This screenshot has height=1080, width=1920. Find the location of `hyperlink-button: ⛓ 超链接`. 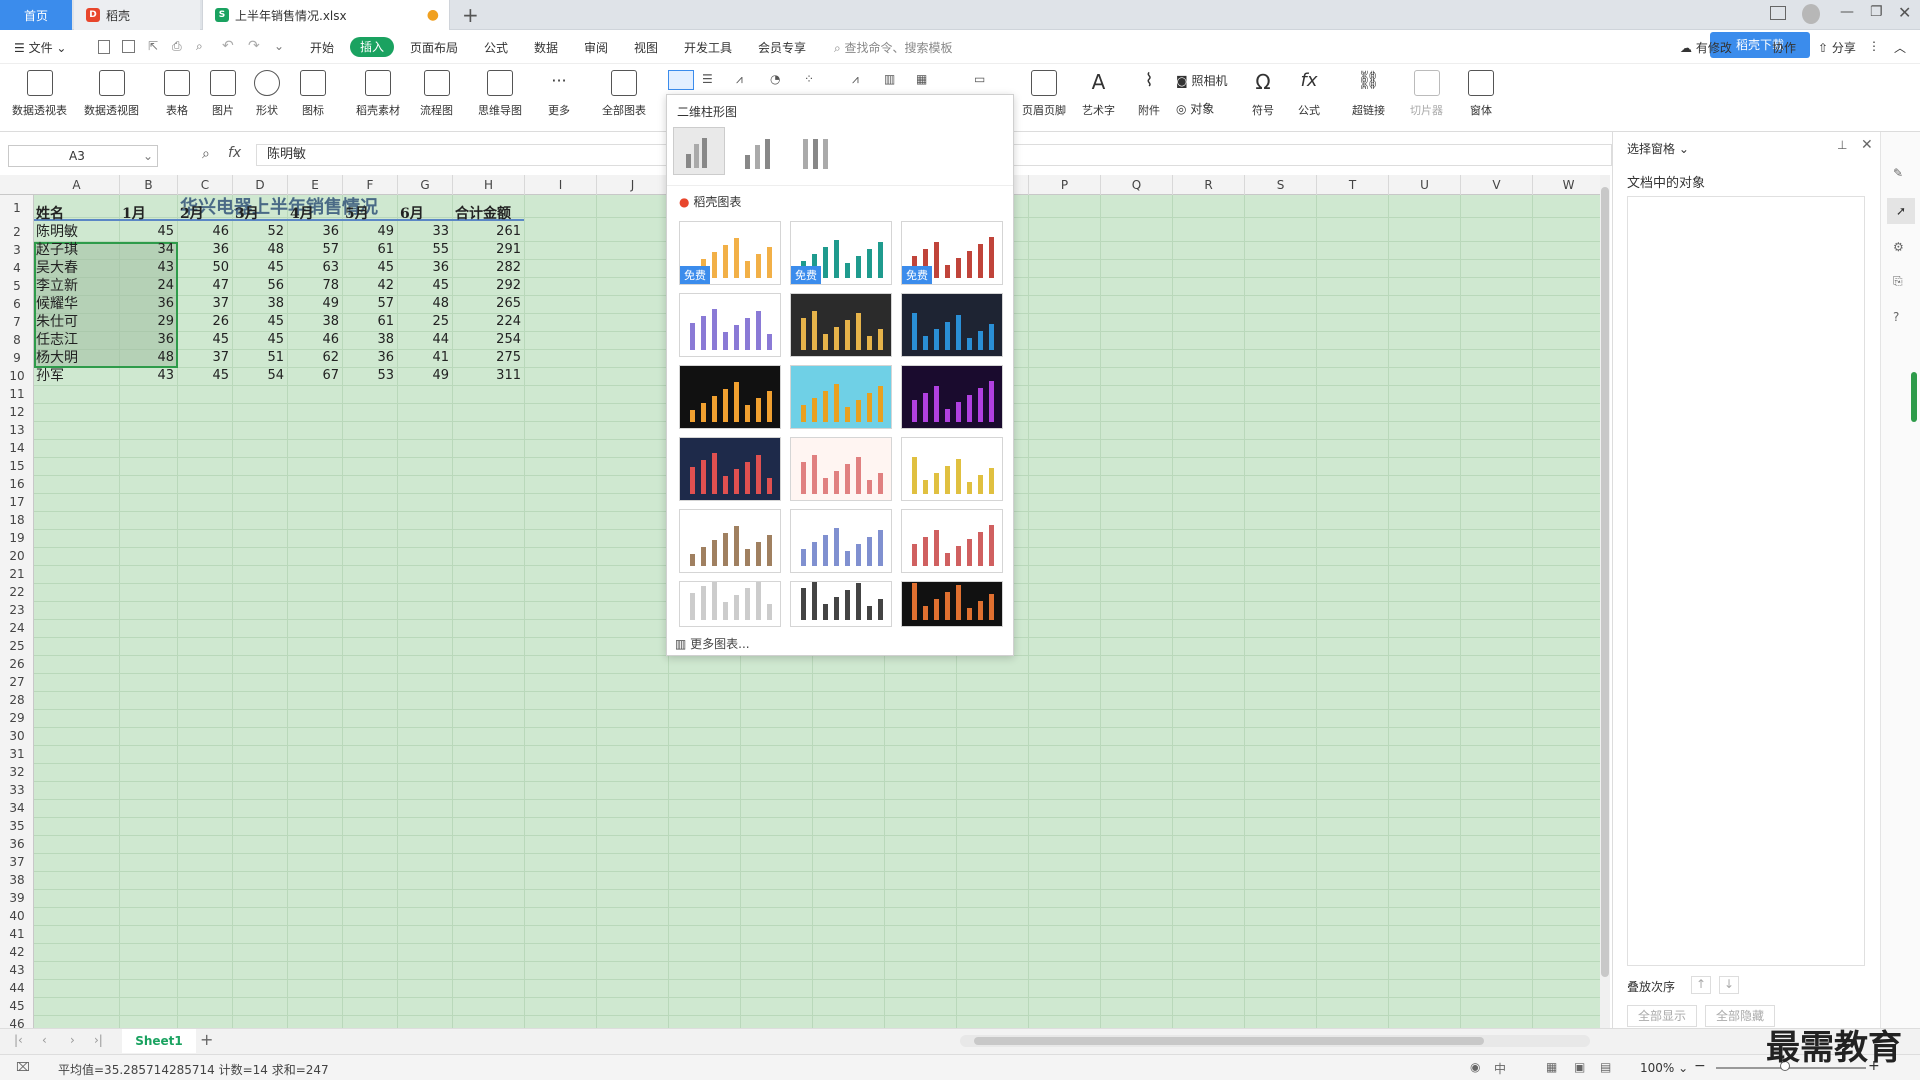

hyperlink-button: ⛓ 超链接 is located at coordinates (1368, 94).